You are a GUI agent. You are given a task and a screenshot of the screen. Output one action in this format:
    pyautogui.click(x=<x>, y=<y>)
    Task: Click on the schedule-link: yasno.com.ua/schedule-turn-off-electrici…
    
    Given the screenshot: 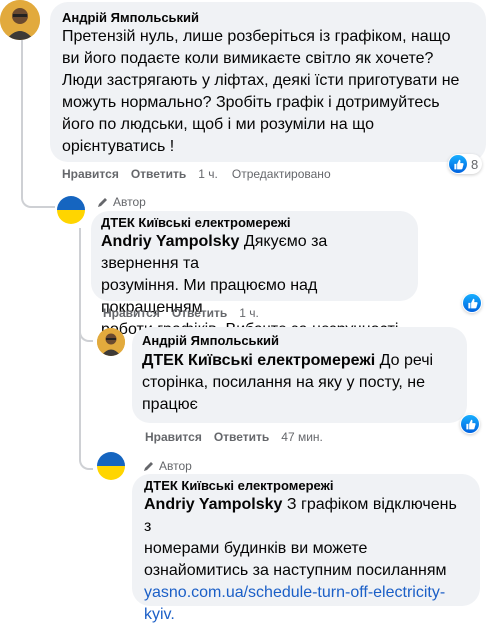 What is the action you would take?
    pyautogui.click(x=306, y=604)
    